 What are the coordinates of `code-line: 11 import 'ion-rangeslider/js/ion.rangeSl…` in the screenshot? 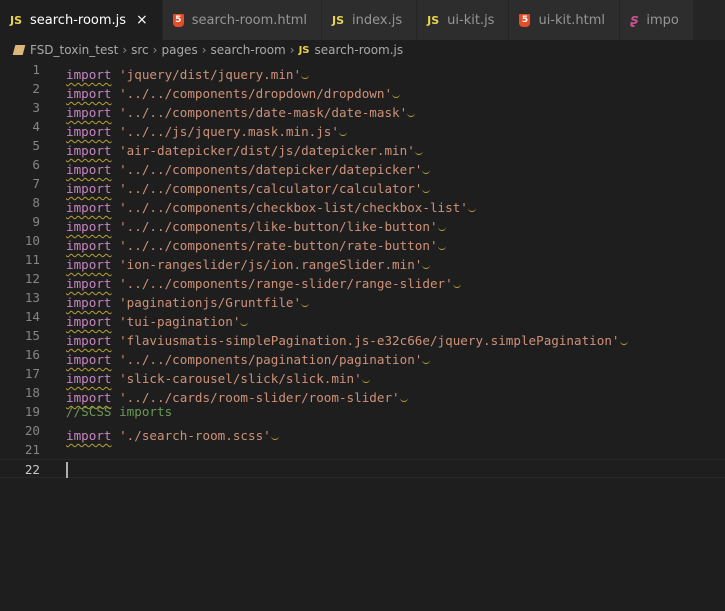 It's located at (362, 261).